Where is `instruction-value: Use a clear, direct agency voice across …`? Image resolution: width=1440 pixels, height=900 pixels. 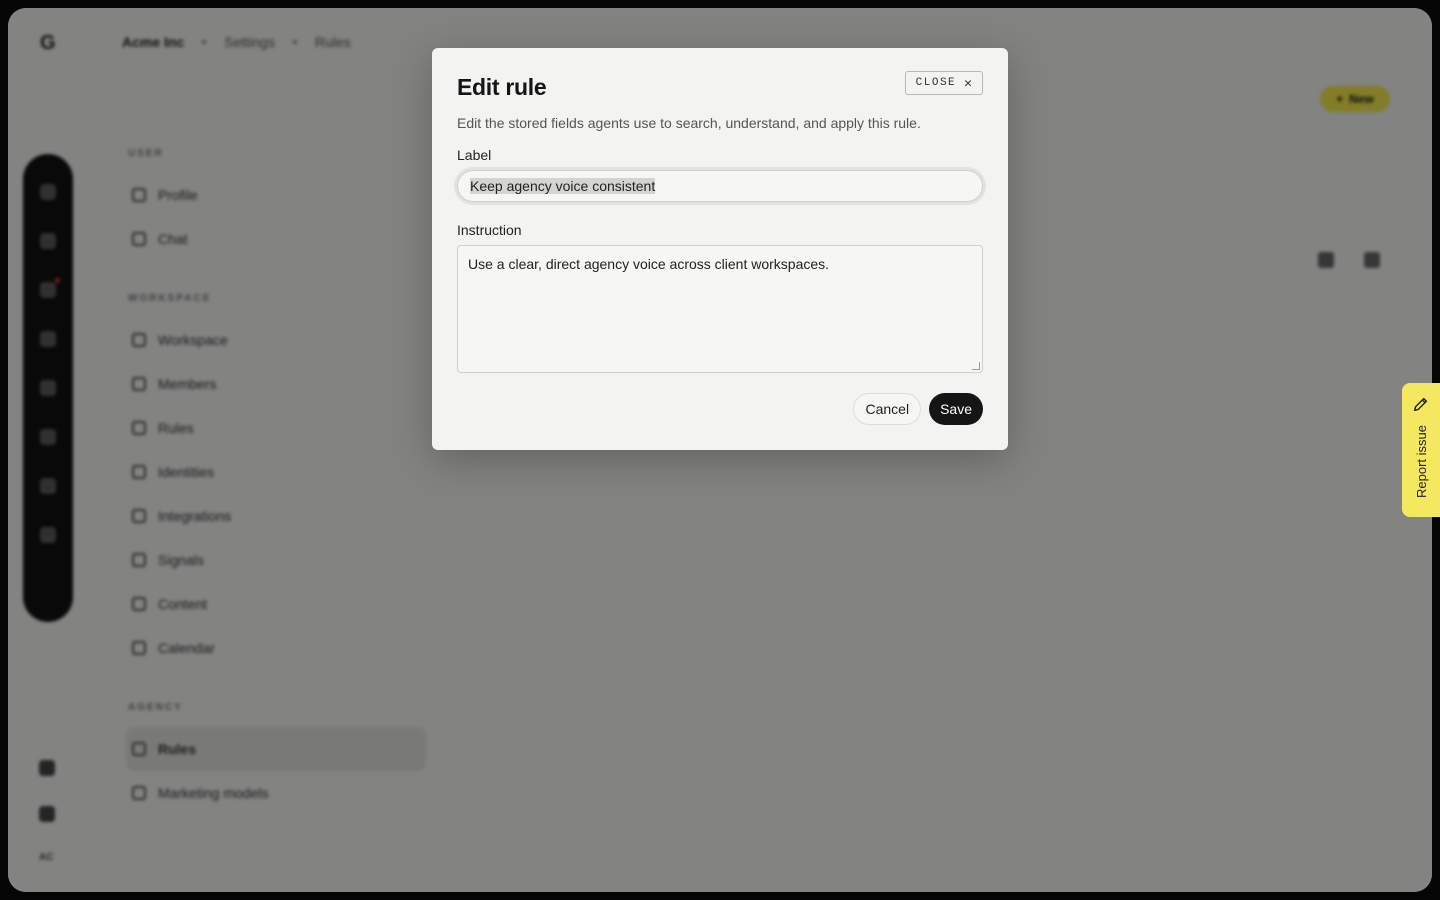 instruction-value: Use a clear, direct agency voice across … is located at coordinates (649, 264).